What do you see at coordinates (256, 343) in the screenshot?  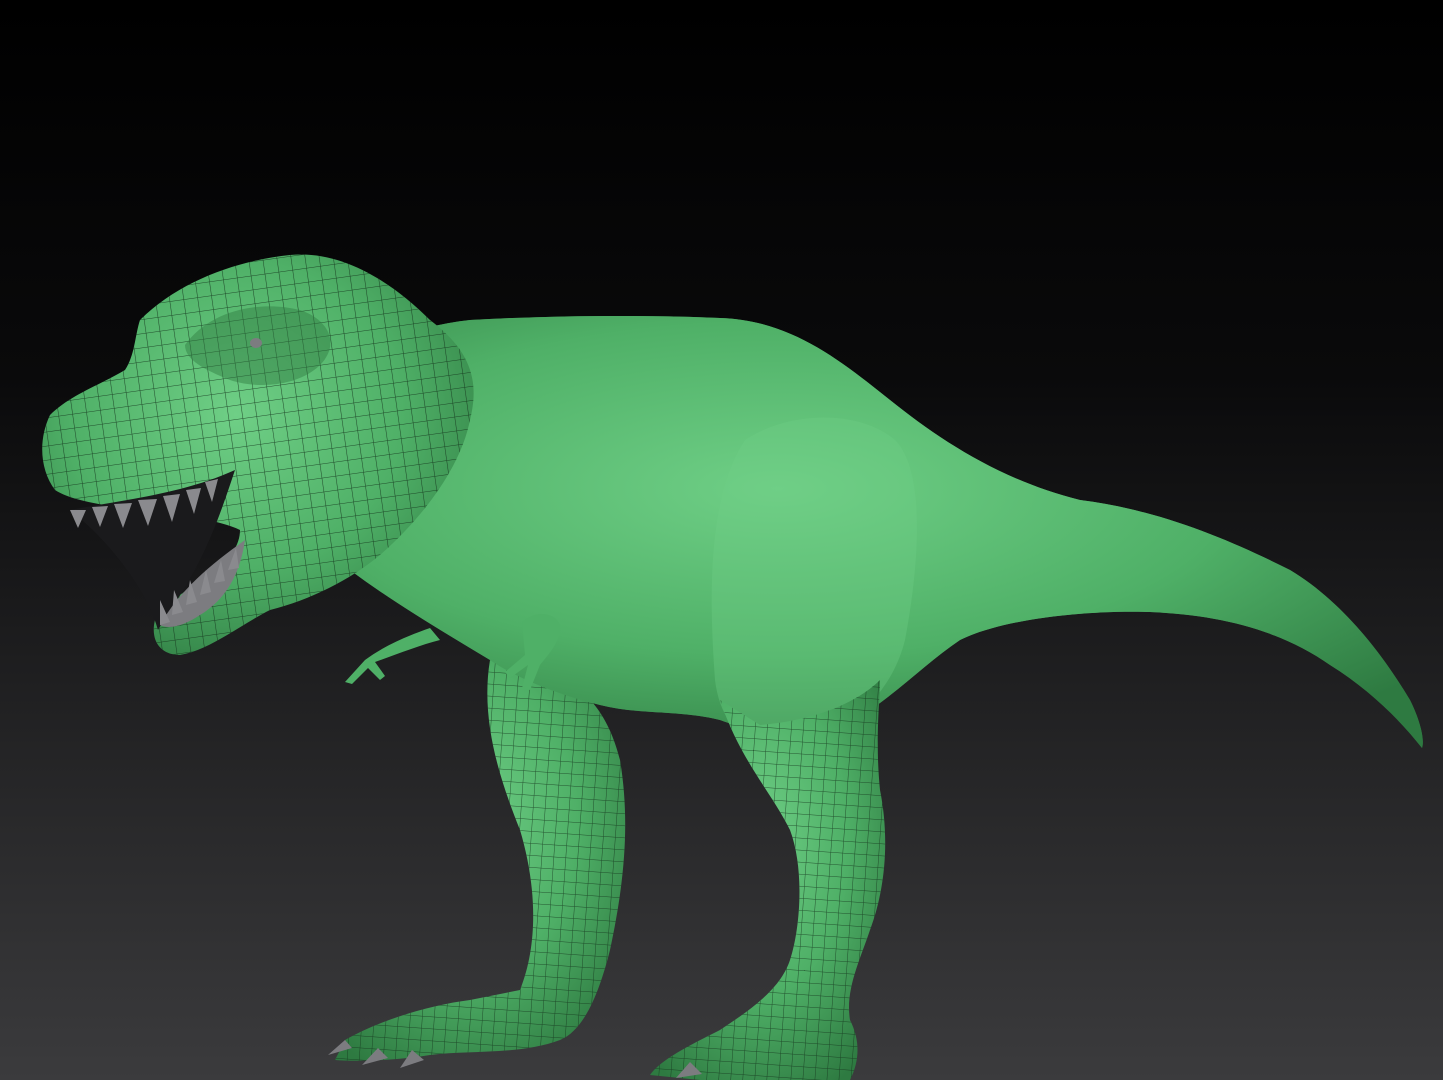 I see `eye` at bounding box center [256, 343].